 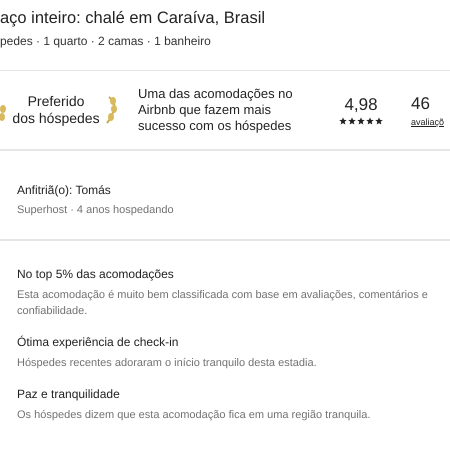 What do you see at coordinates (69, 394) in the screenshot?
I see `highlight-title: Paz e tranquilidade` at bounding box center [69, 394].